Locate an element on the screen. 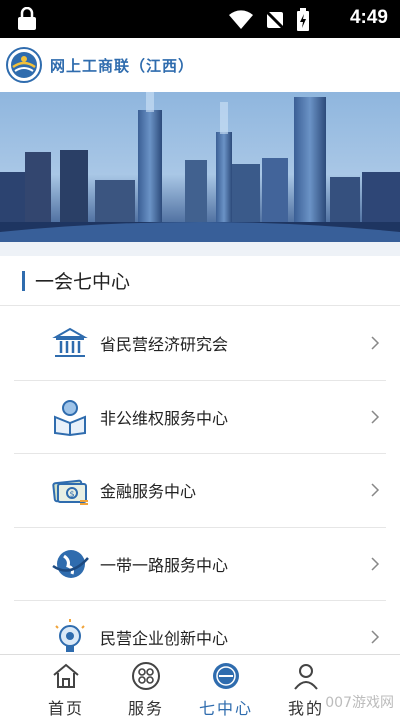 This screenshot has width=400, height=720. list-item-label: 省民营经济研究会 is located at coordinates (164, 345).